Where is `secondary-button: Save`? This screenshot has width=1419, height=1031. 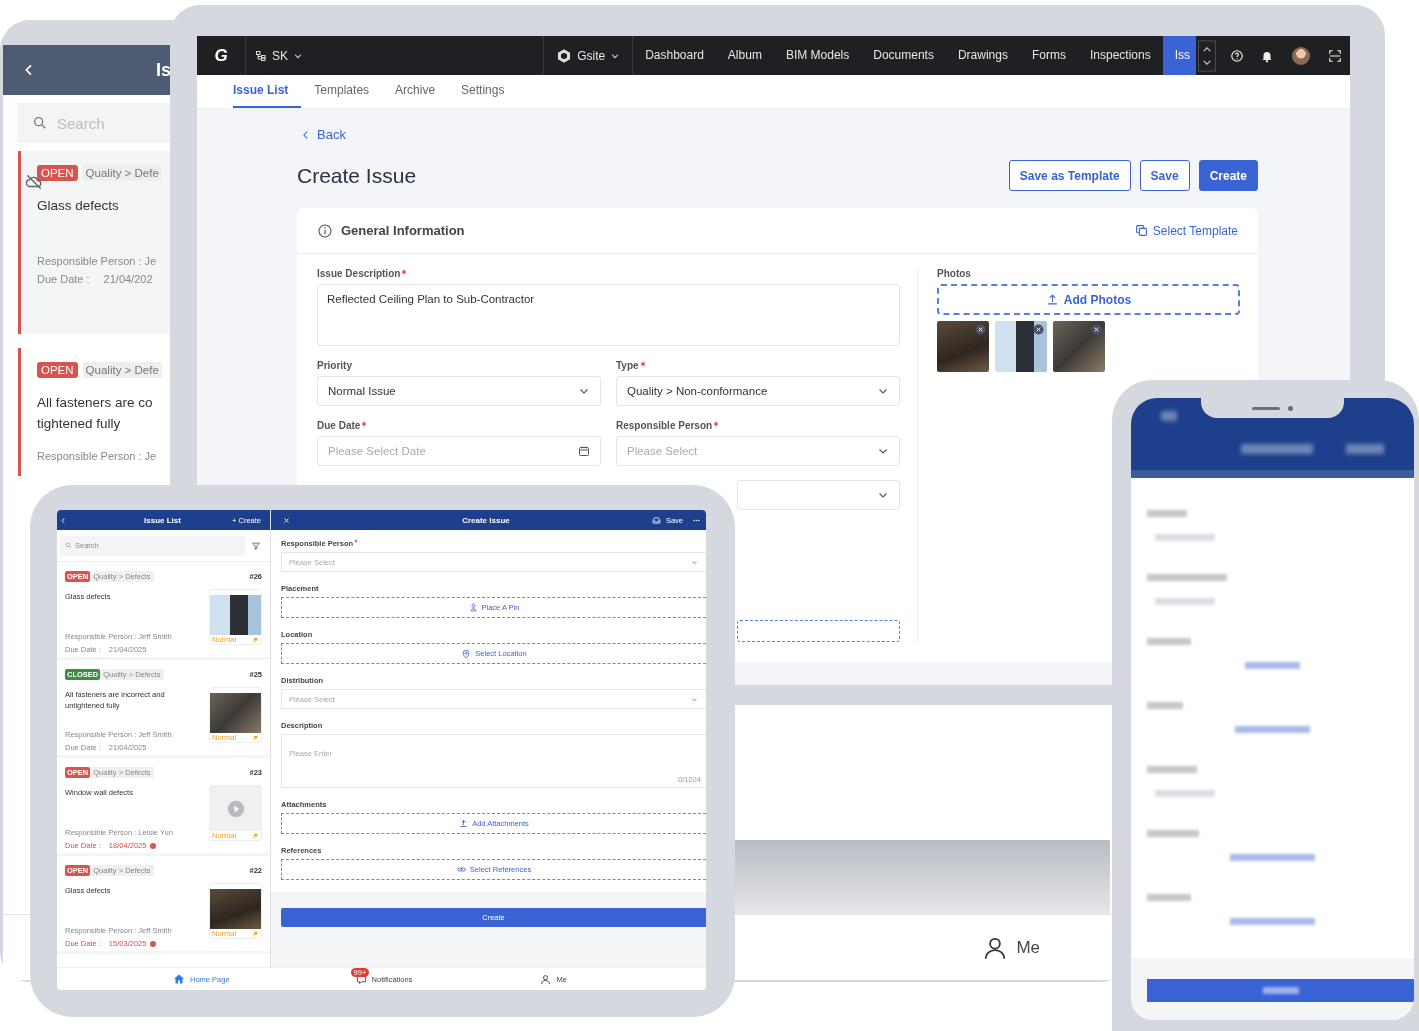 secondary-button: Save is located at coordinates (1164, 175).